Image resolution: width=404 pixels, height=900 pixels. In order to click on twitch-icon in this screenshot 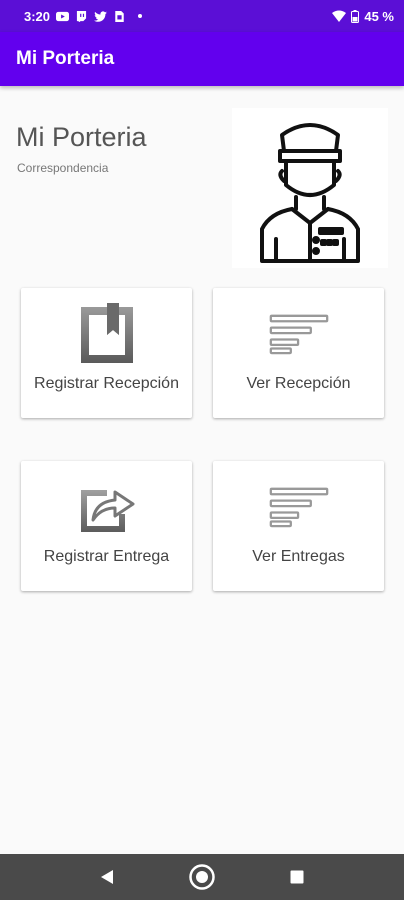, I will do `click(81, 16)`.